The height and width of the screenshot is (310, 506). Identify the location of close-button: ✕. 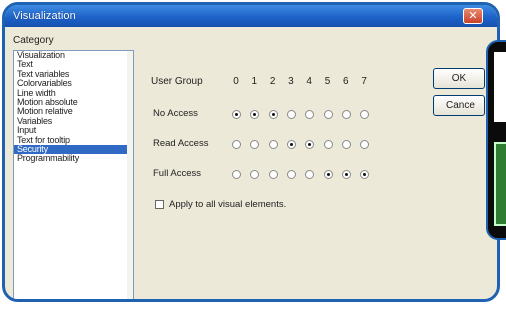
(473, 16).